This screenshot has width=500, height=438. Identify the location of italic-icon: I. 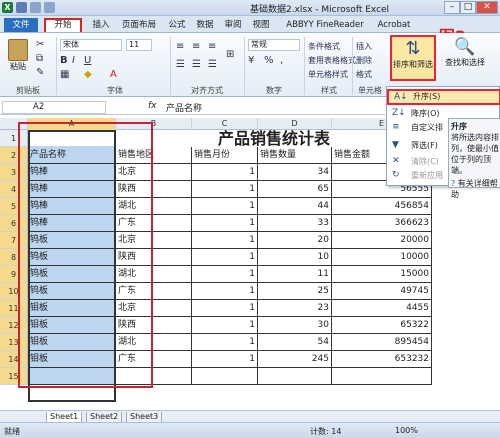
(73, 60).